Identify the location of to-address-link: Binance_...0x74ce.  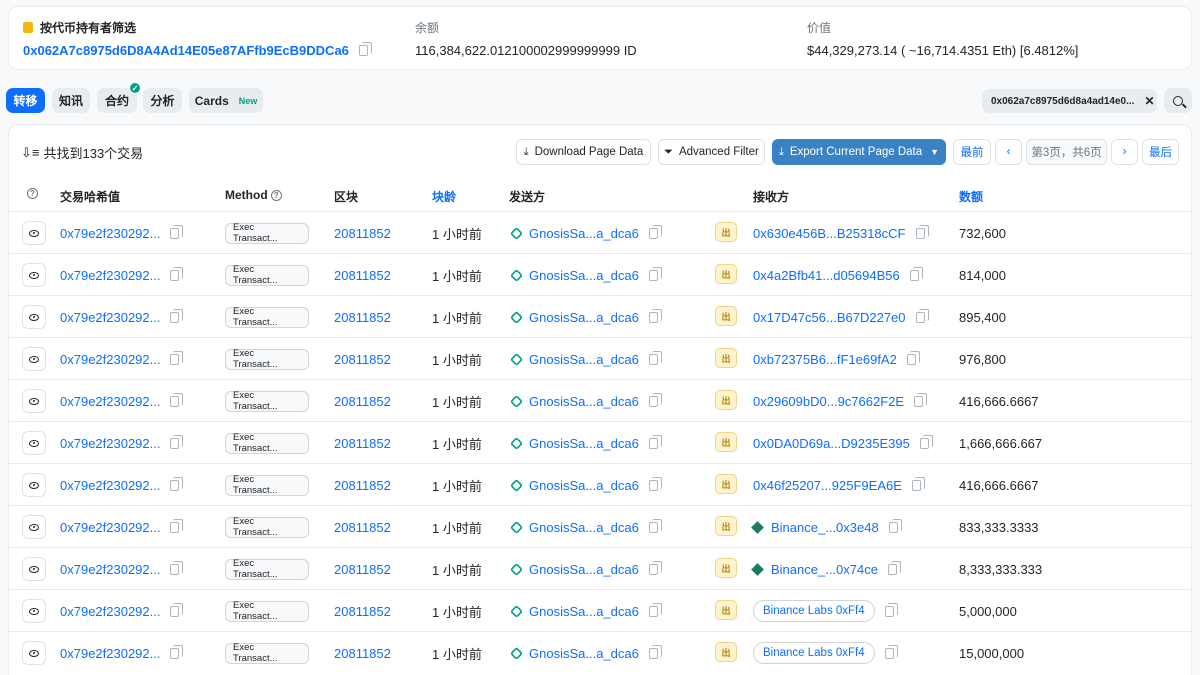
(824, 569).